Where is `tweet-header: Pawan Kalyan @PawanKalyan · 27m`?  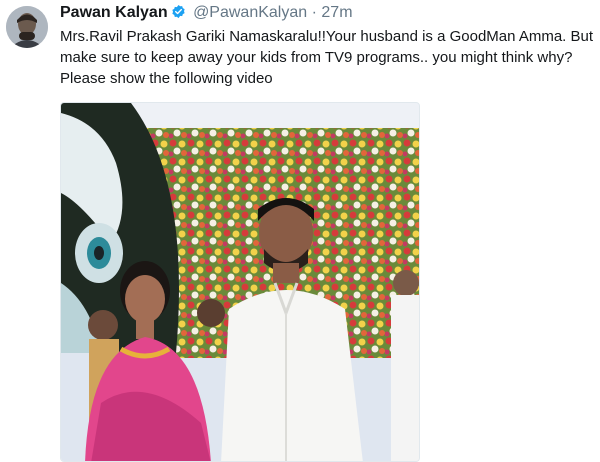 tweet-header: Pawan Kalyan @PawanKalyan · 27m is located at coordinates (206, 13).